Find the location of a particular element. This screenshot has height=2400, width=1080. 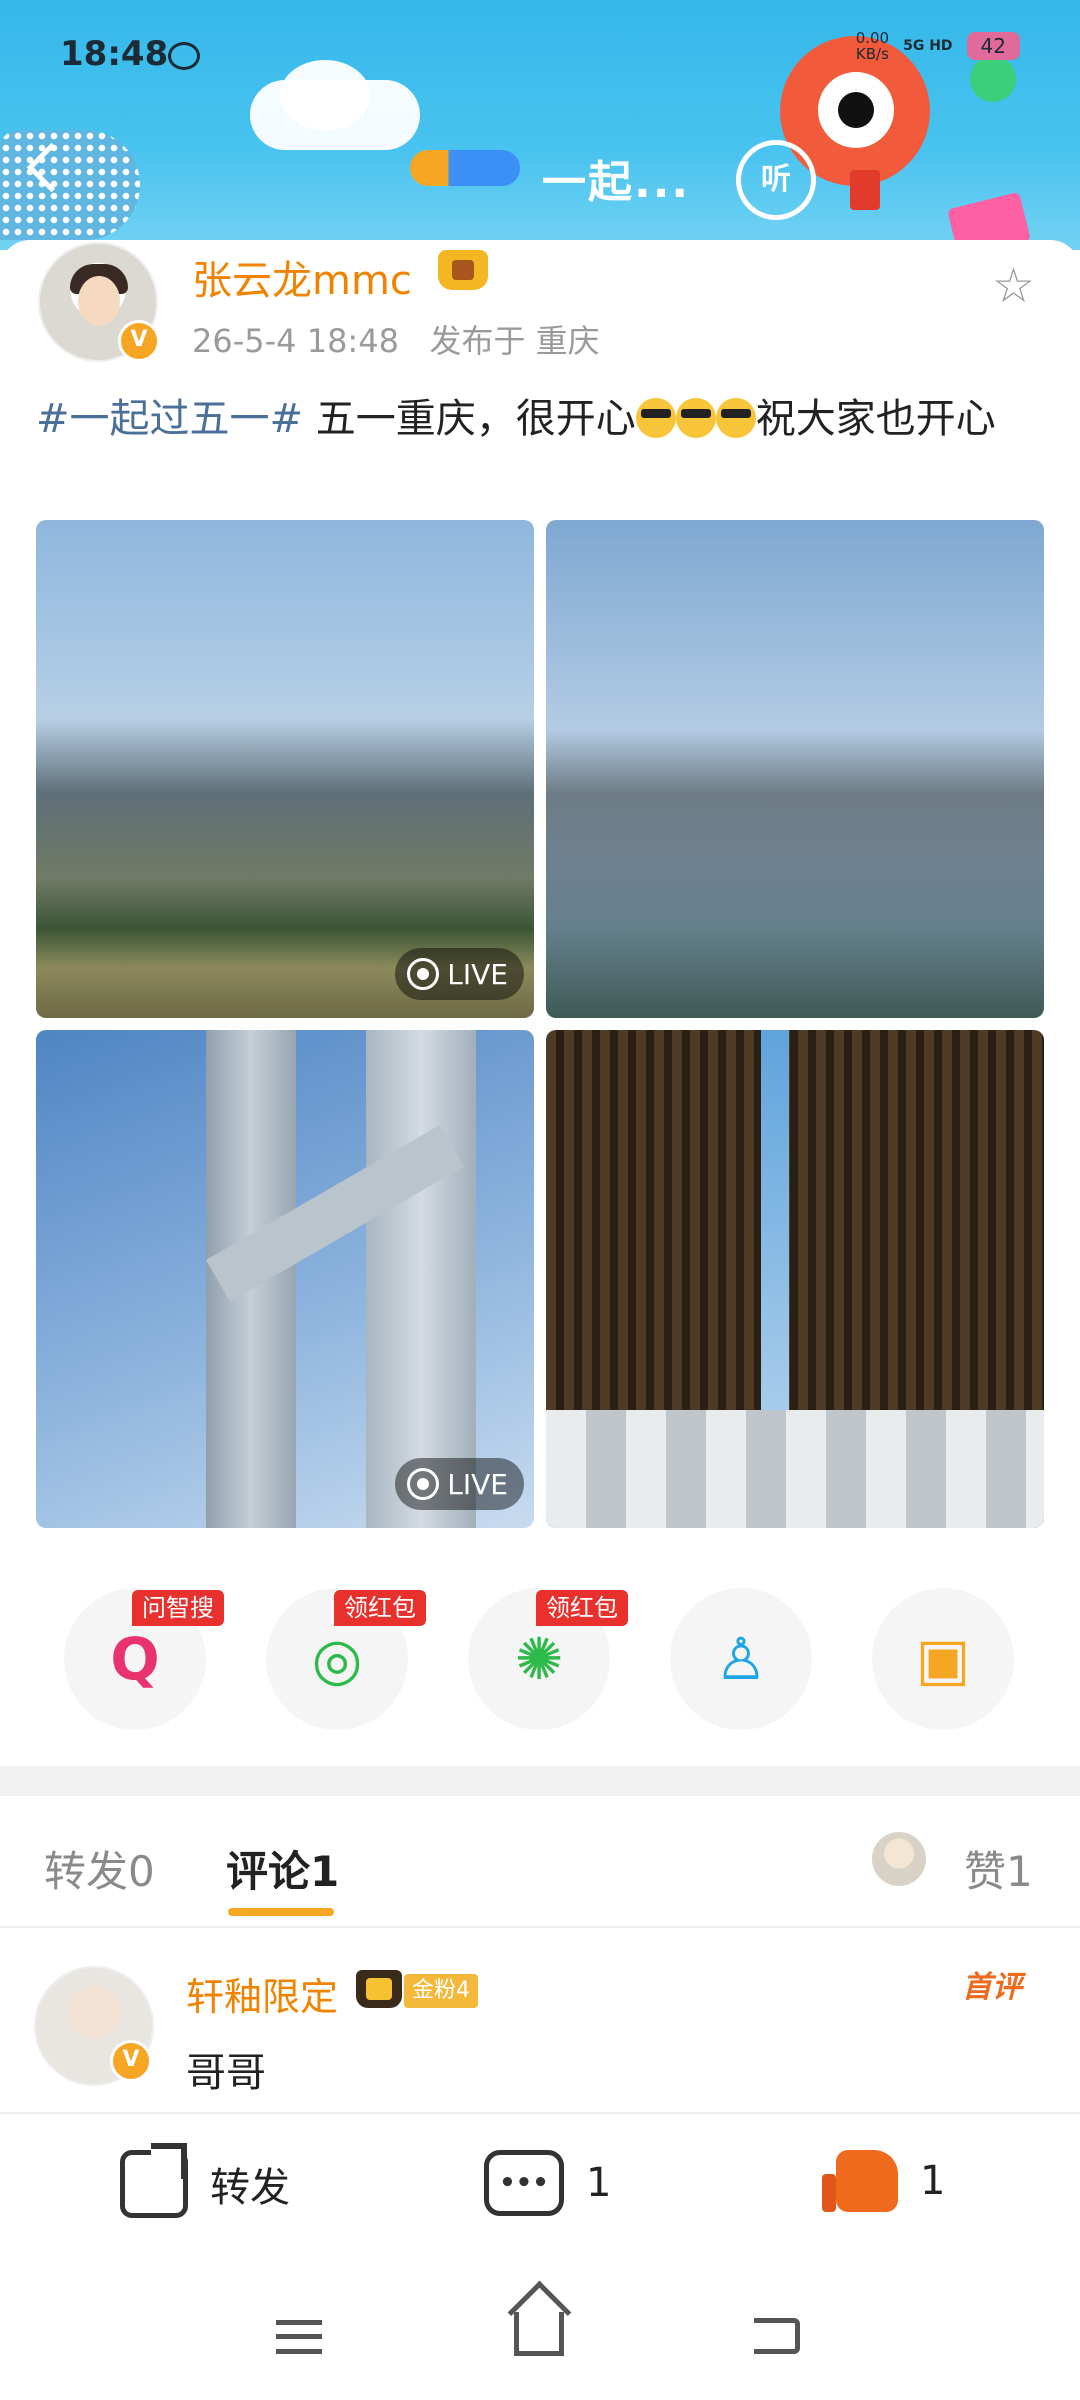

post-meta: 26-5-4 18:48 发布于 重庆 is located at coordinates (396, 339).